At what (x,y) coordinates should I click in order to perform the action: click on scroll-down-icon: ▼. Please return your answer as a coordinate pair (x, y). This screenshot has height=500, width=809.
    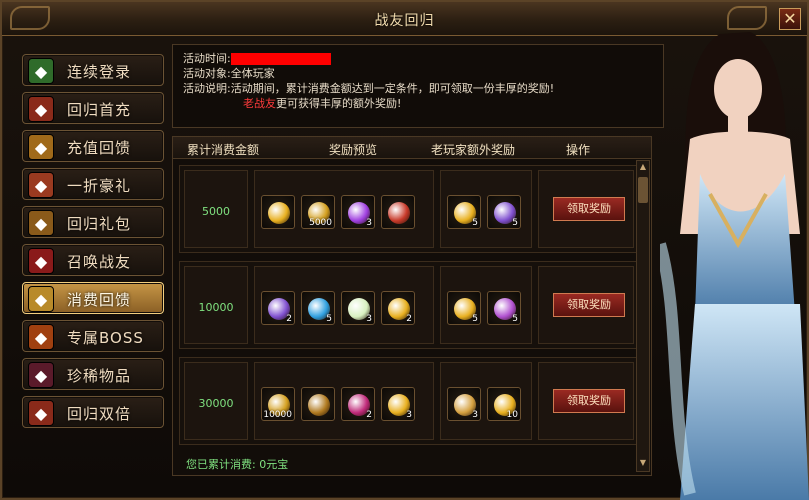
    Looking at the image, I should click on (643, 464).